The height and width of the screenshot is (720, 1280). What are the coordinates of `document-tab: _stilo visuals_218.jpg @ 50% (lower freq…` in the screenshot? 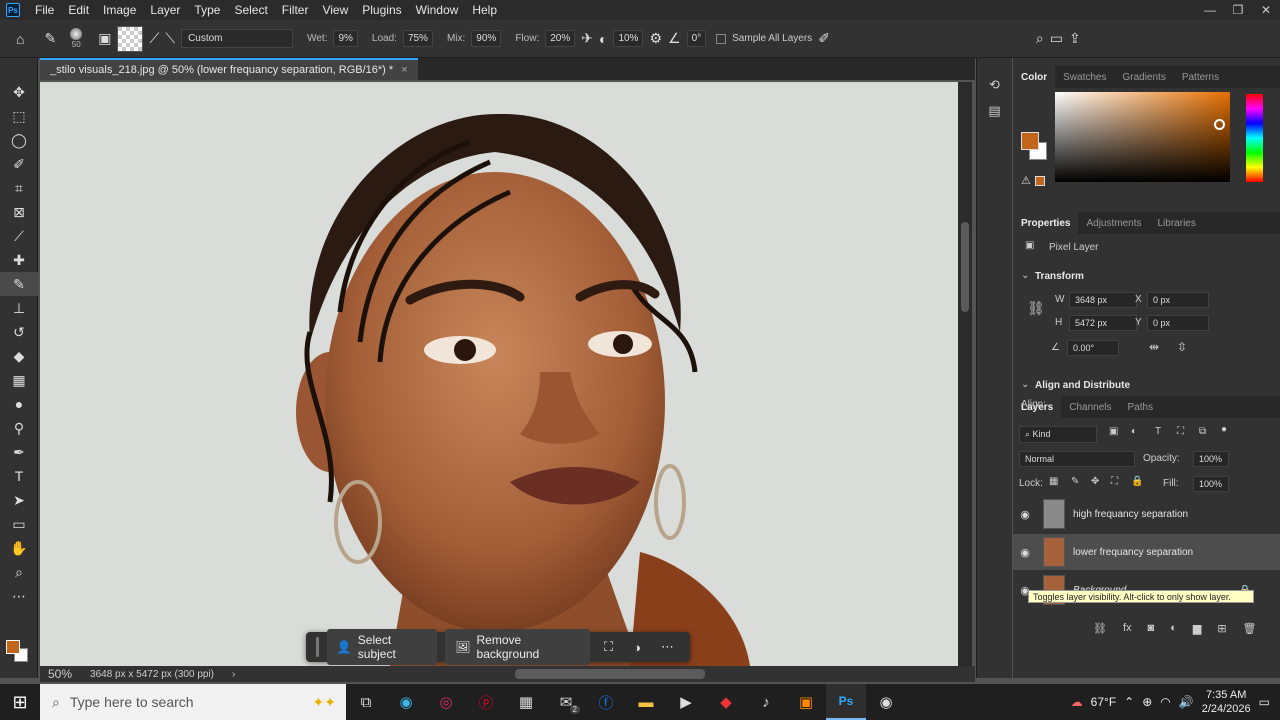 It's located at (229, 69).